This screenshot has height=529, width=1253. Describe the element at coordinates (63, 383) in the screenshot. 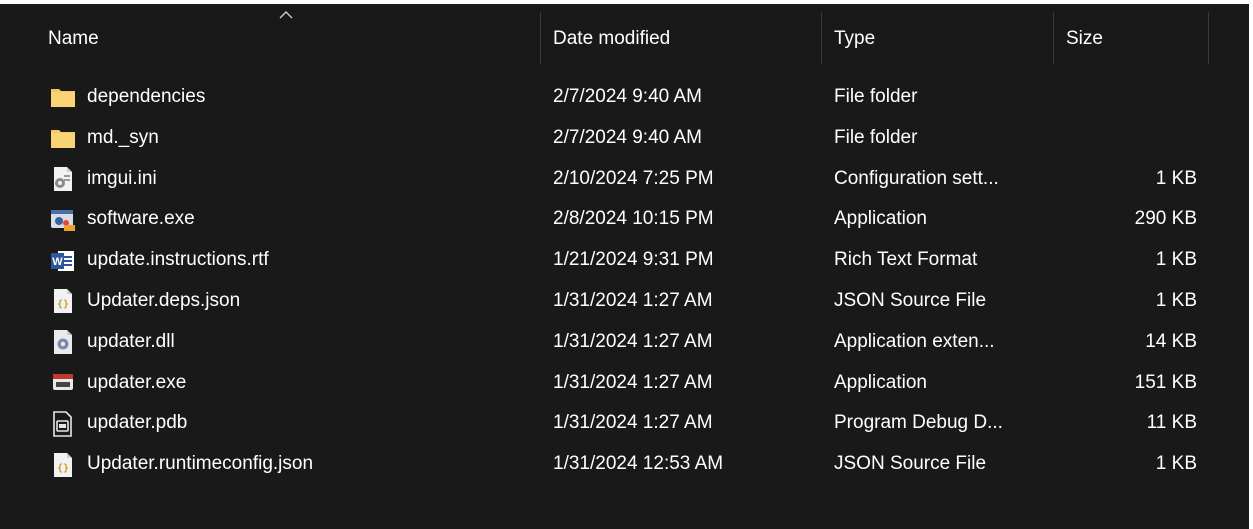

I see `updater-app-icon` at that location.